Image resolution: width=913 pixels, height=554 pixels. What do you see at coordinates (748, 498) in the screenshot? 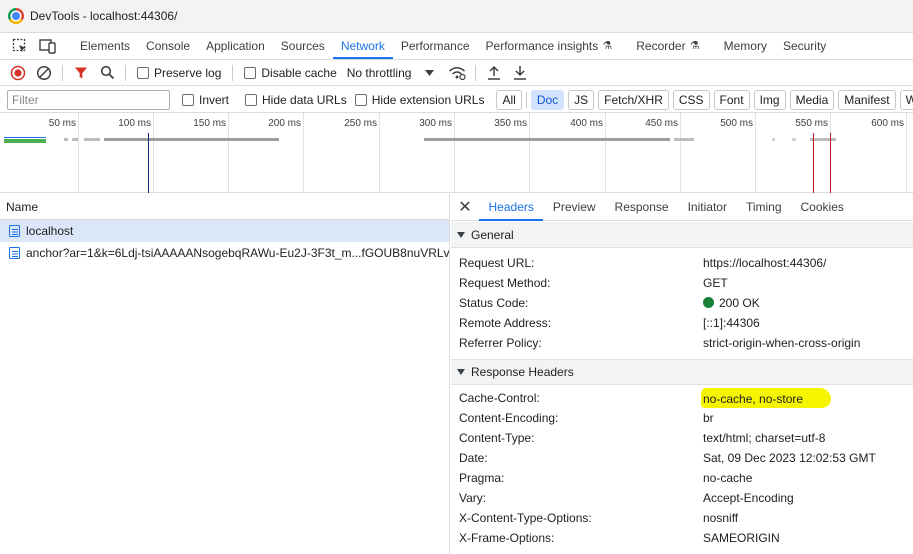
I see `header-value: Accept-Encoding` at bounding box center [748, 498].